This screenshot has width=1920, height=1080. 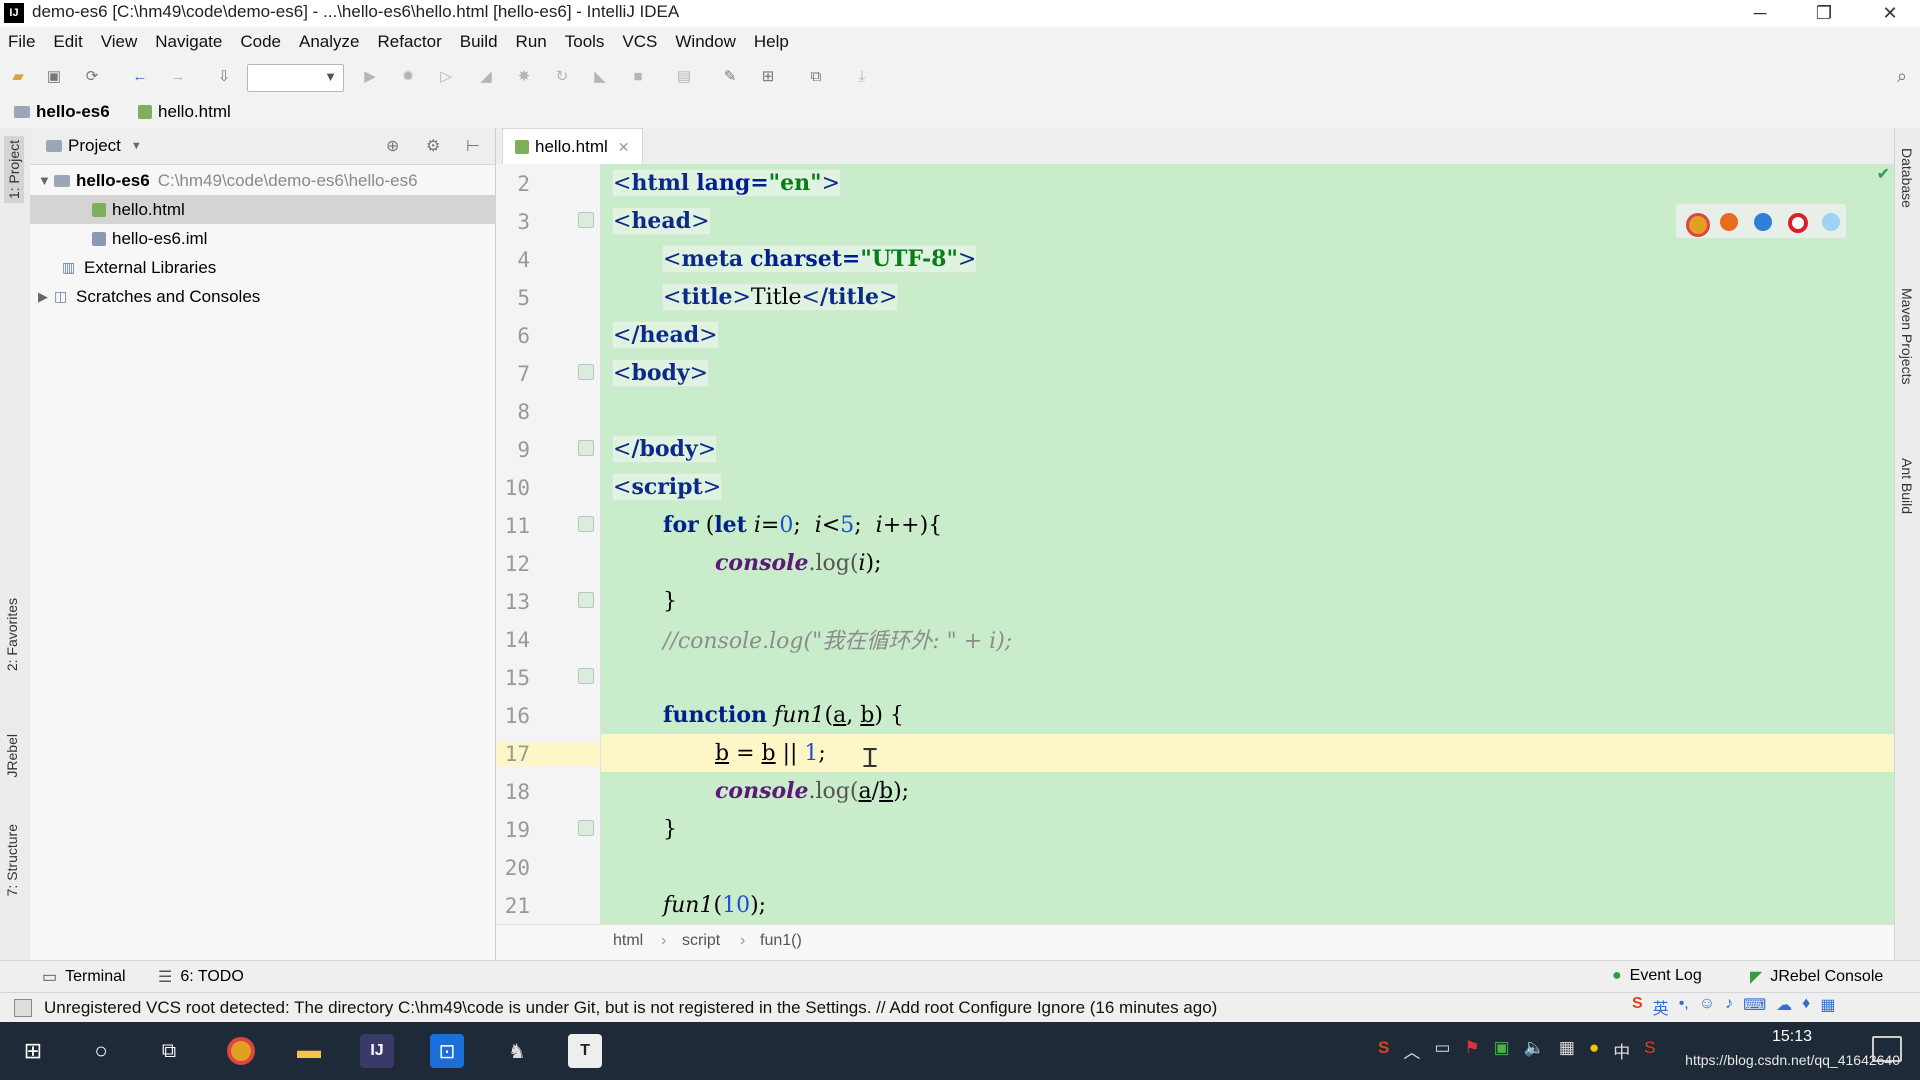 What do you see at coordinates (585, 42) in the screenshot?
I see `menu-tools: Tools` at bounding box center [585, 42].